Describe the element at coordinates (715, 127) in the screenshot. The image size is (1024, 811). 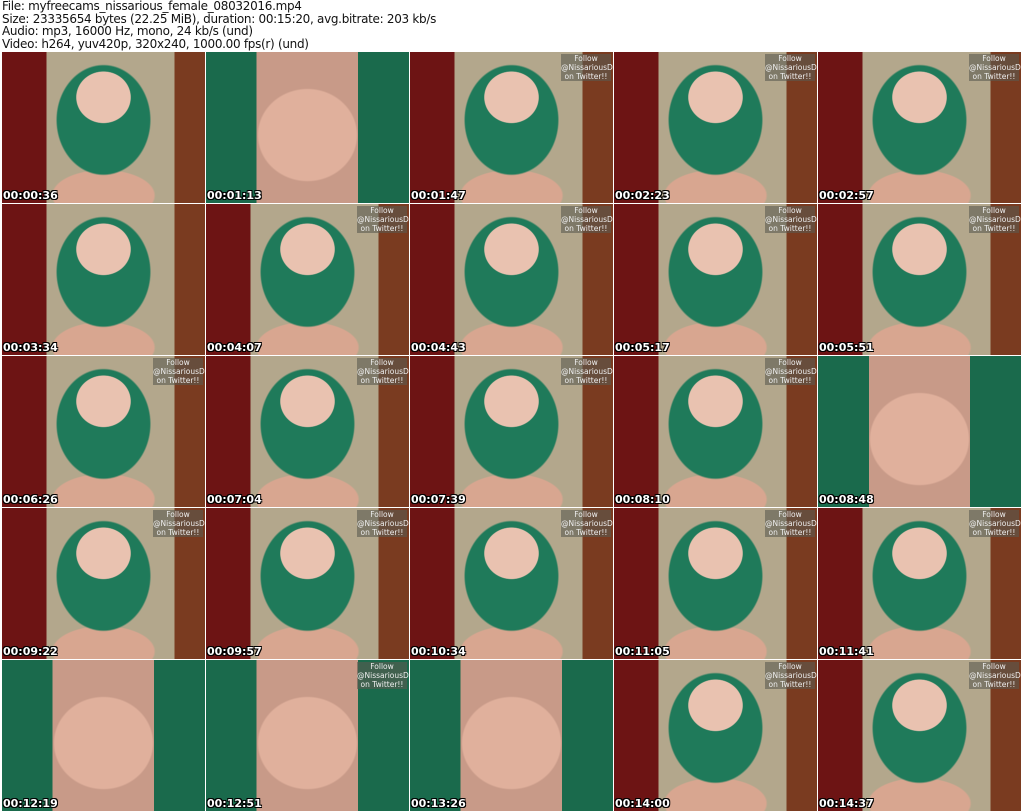
I see `video-thumbnail: Follow @NissariousD on Twitter!! 00:02:23` at that location.